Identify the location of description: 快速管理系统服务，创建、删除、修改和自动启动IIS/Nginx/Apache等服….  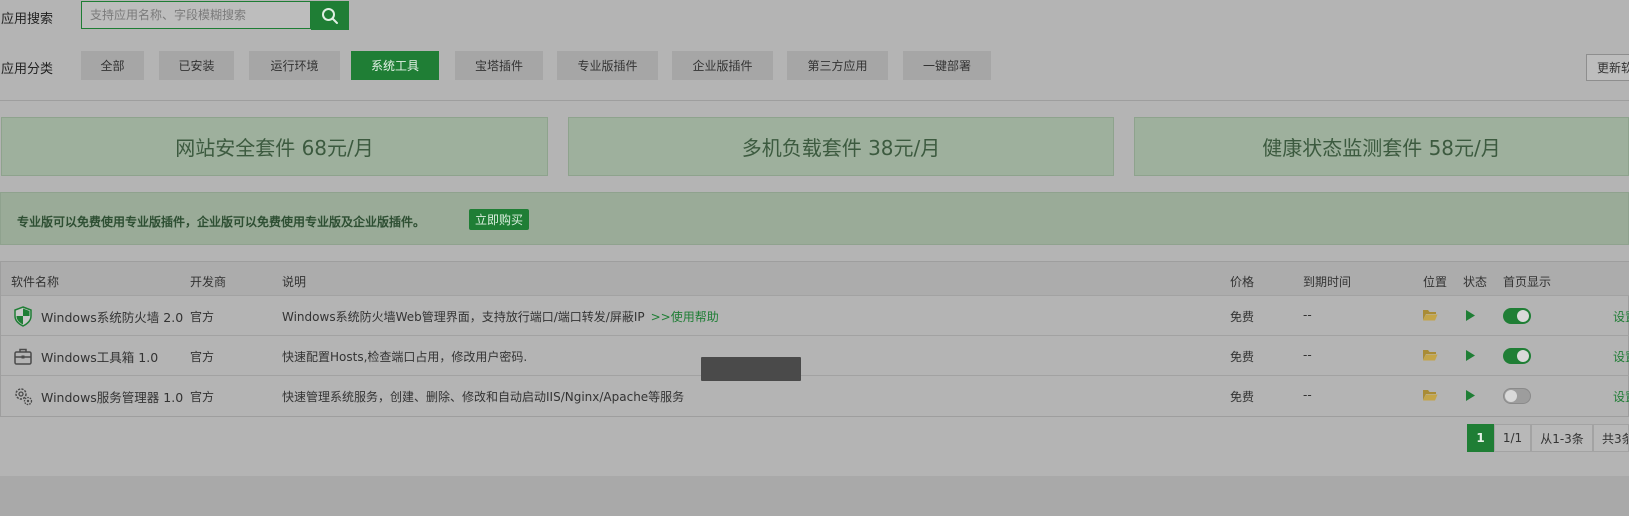
(483, 397).